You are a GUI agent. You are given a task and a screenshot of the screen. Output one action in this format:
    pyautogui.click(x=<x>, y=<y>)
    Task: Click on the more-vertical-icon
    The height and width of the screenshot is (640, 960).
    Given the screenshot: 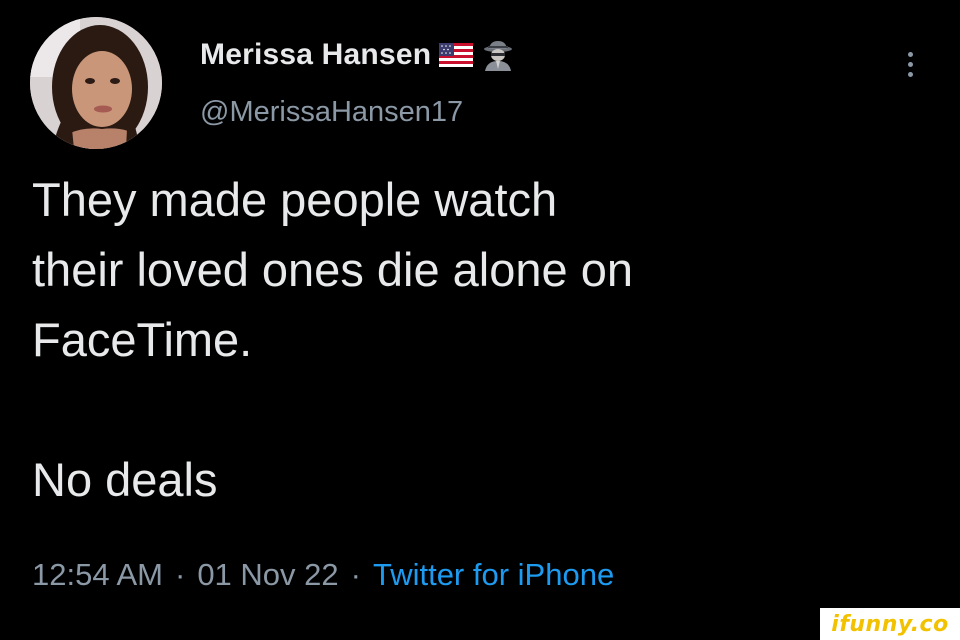 What is the action you would take?
    pyautogui.click(x=910, y=64)
    